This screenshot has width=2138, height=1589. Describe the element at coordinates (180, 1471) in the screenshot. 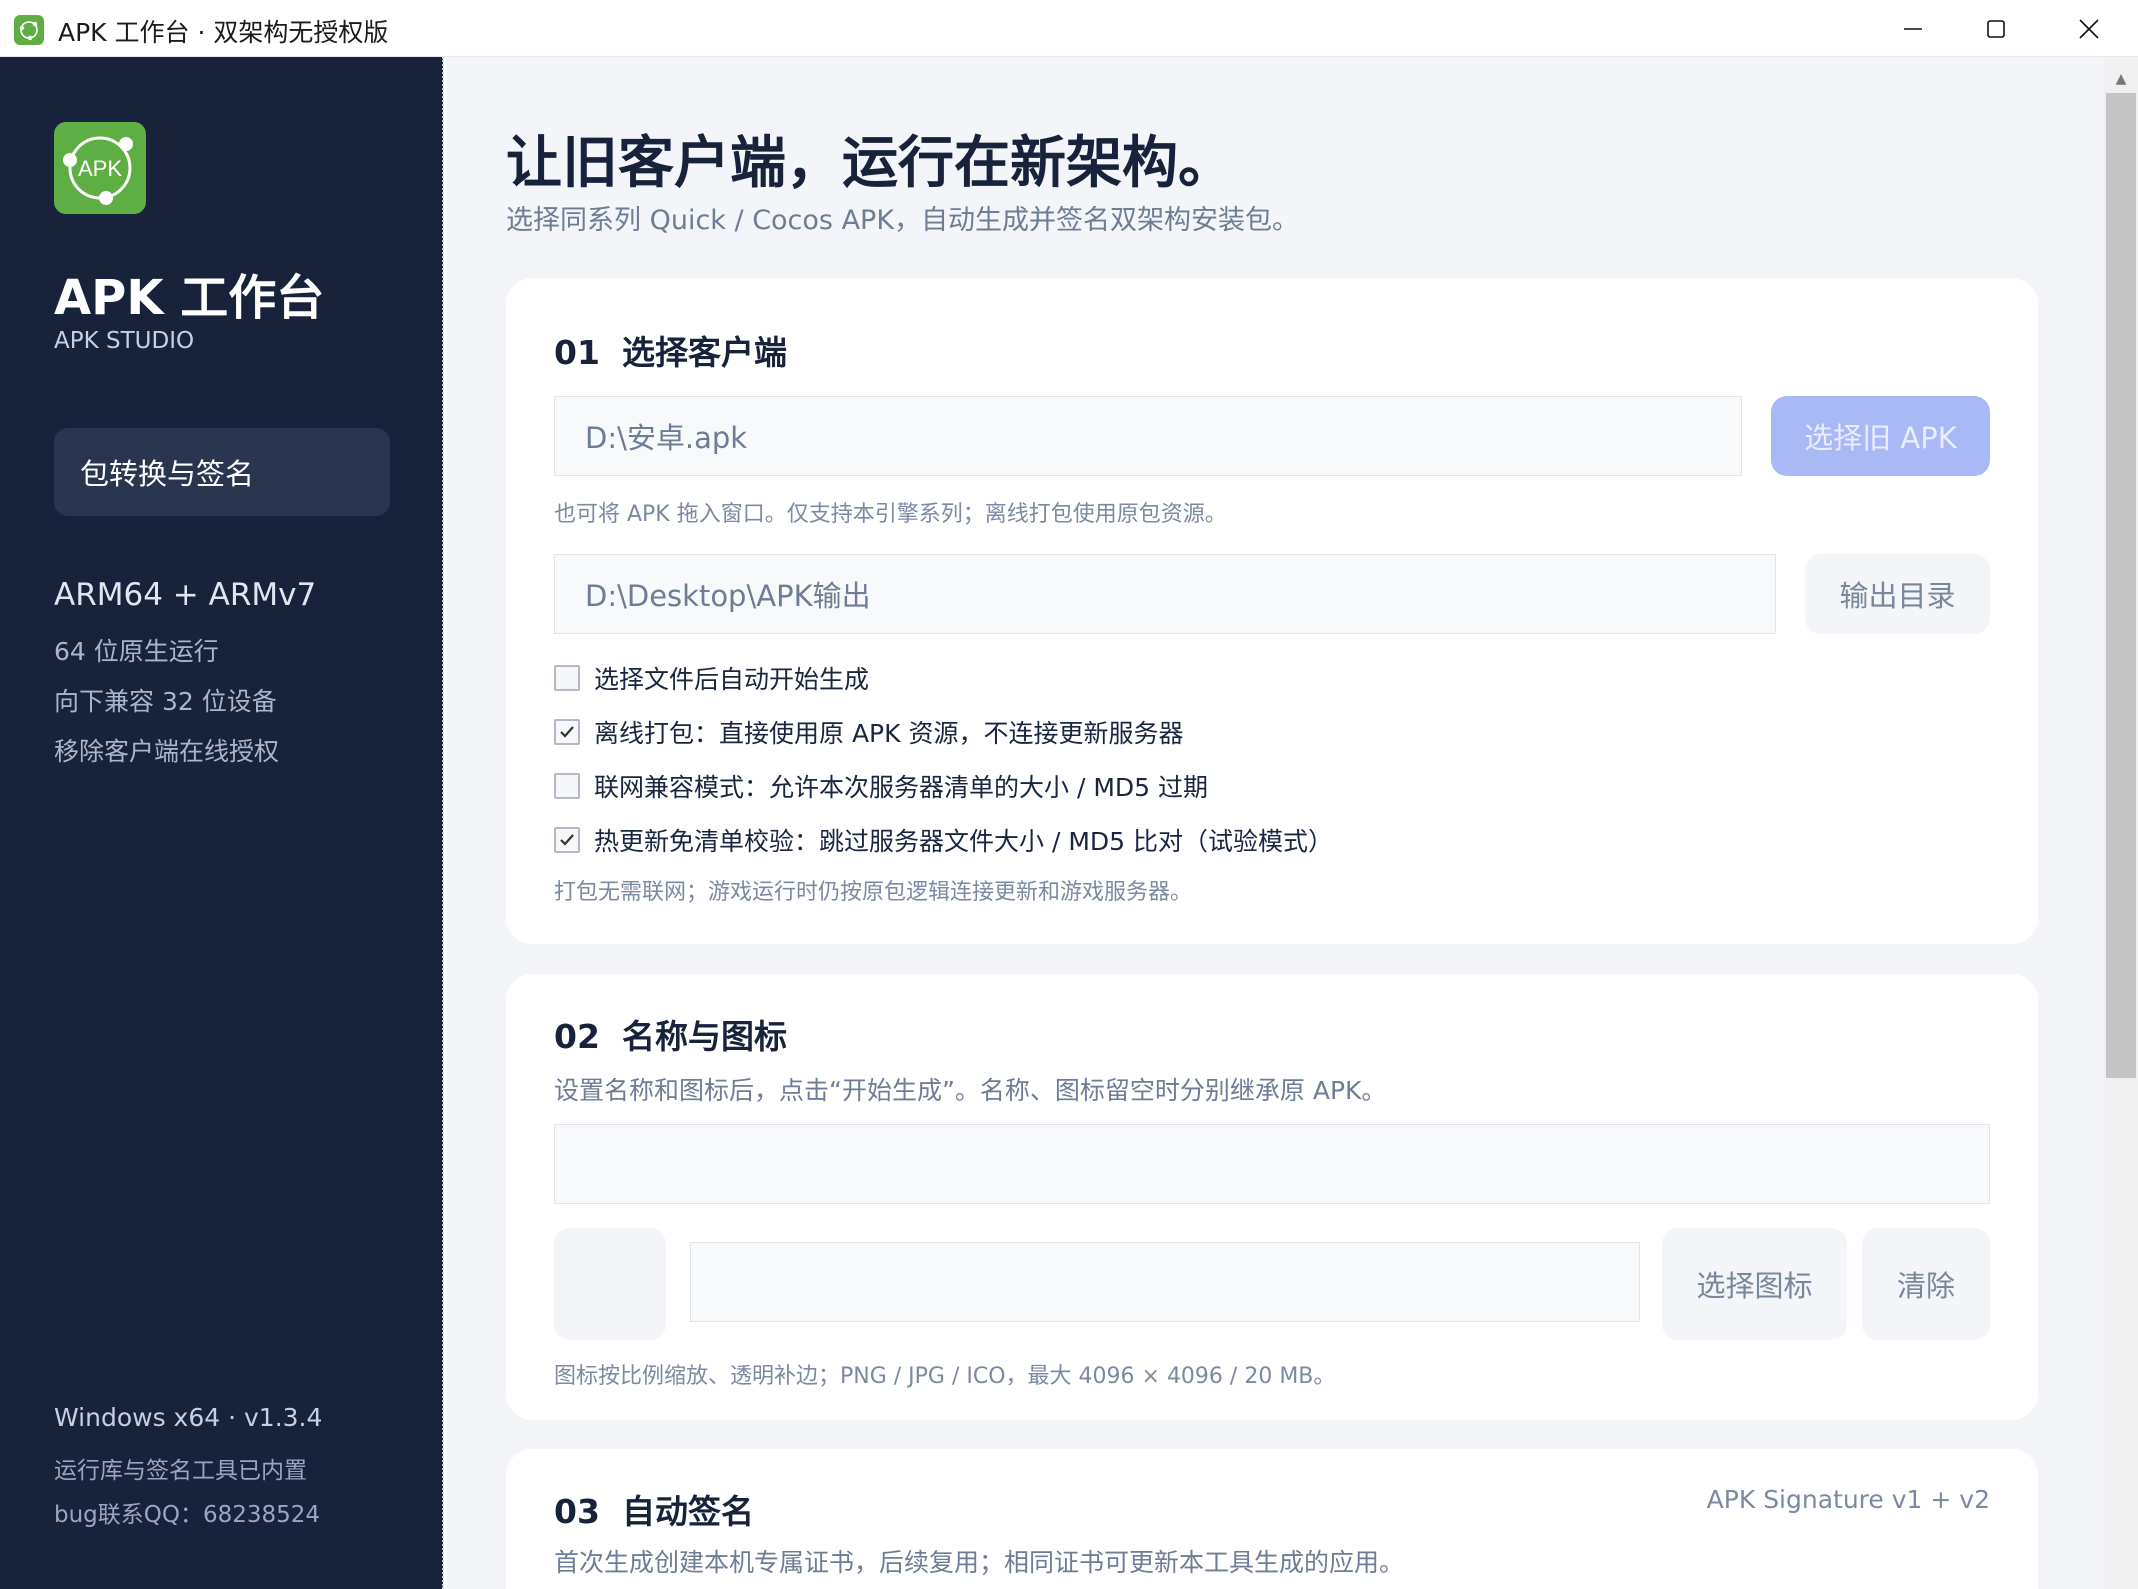

I see `runtime-note: 运行库与签名工具已内置` at that location.